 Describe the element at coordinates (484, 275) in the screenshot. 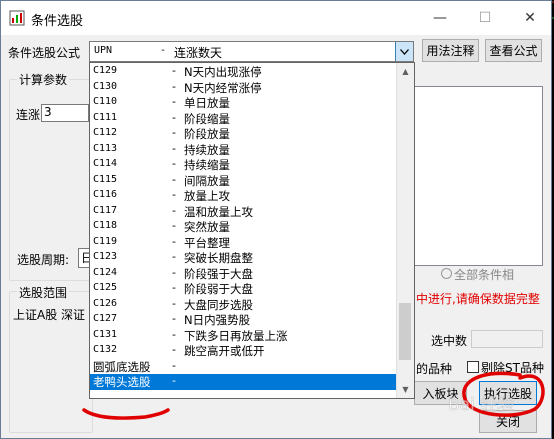

I see `all-conditions-label: 全部条件相` at that location.